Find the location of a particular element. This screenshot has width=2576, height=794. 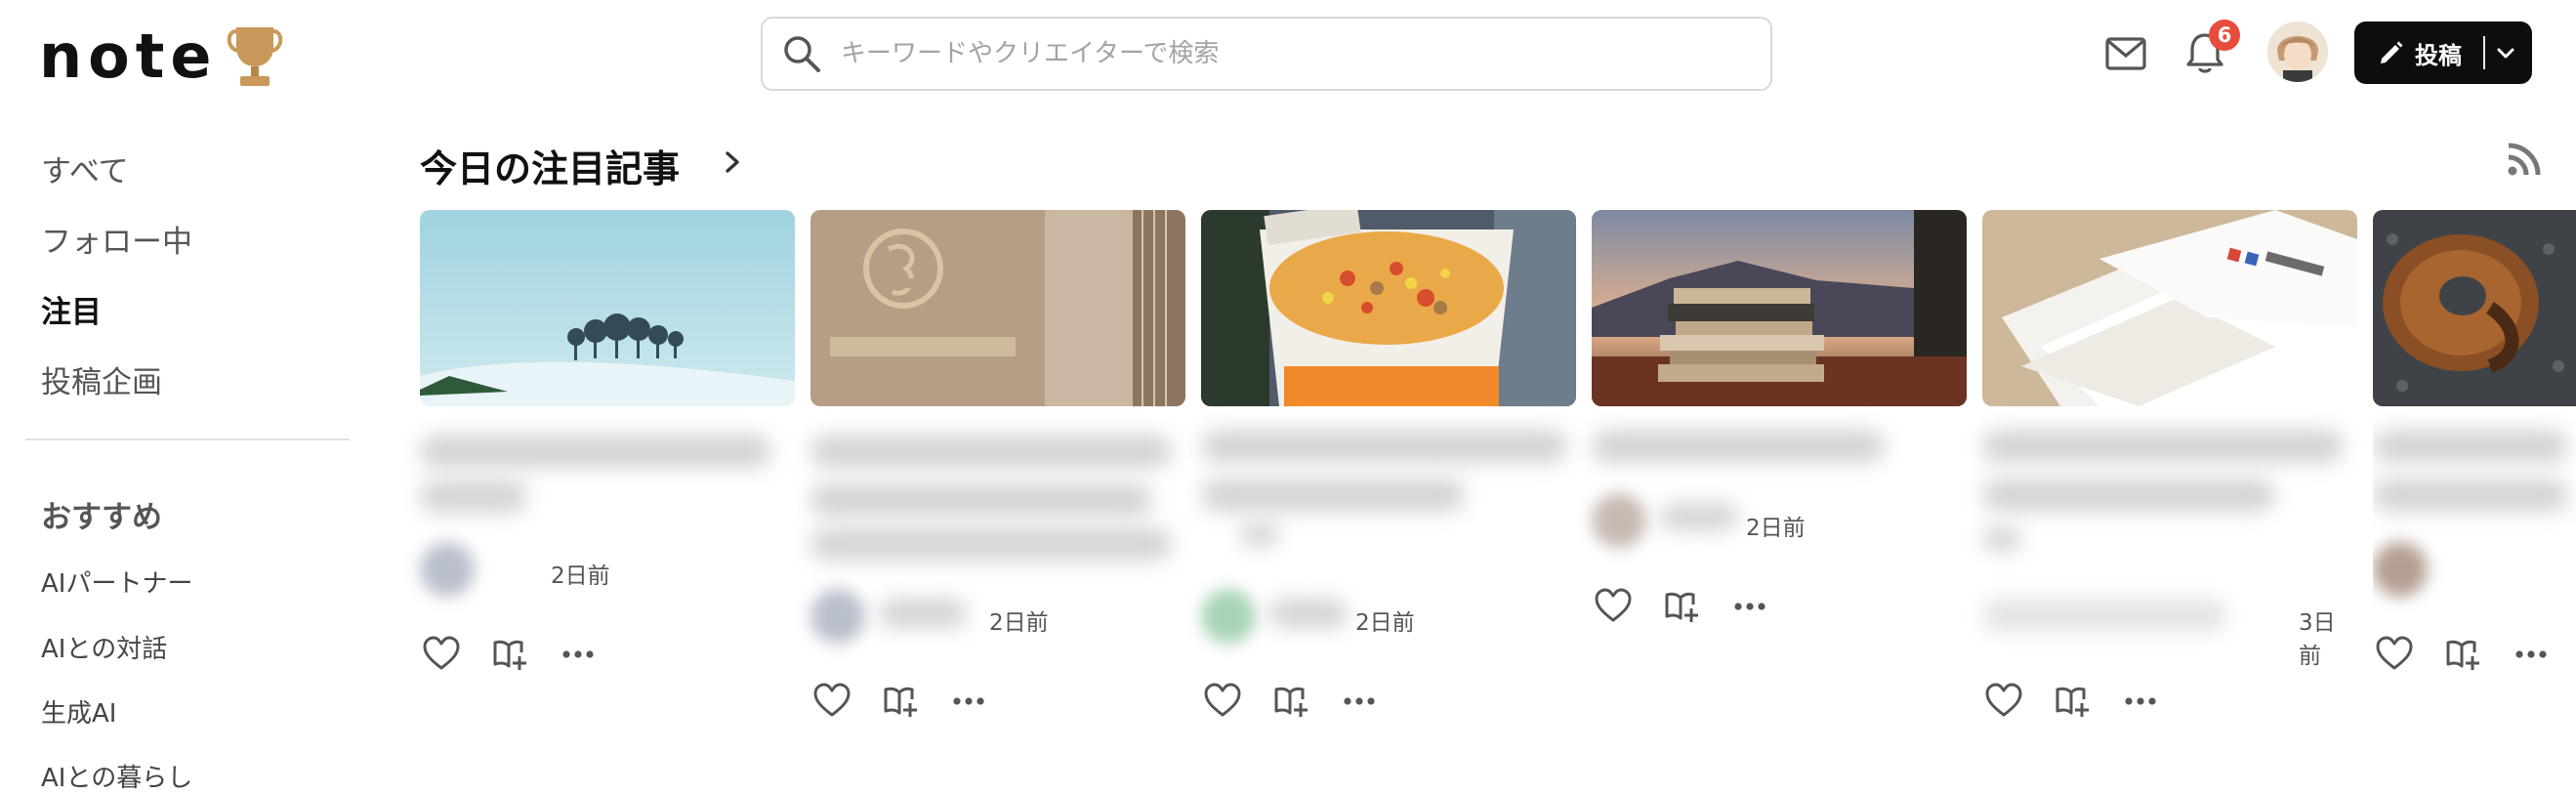

article-card is located at coordinates (2474, 491).